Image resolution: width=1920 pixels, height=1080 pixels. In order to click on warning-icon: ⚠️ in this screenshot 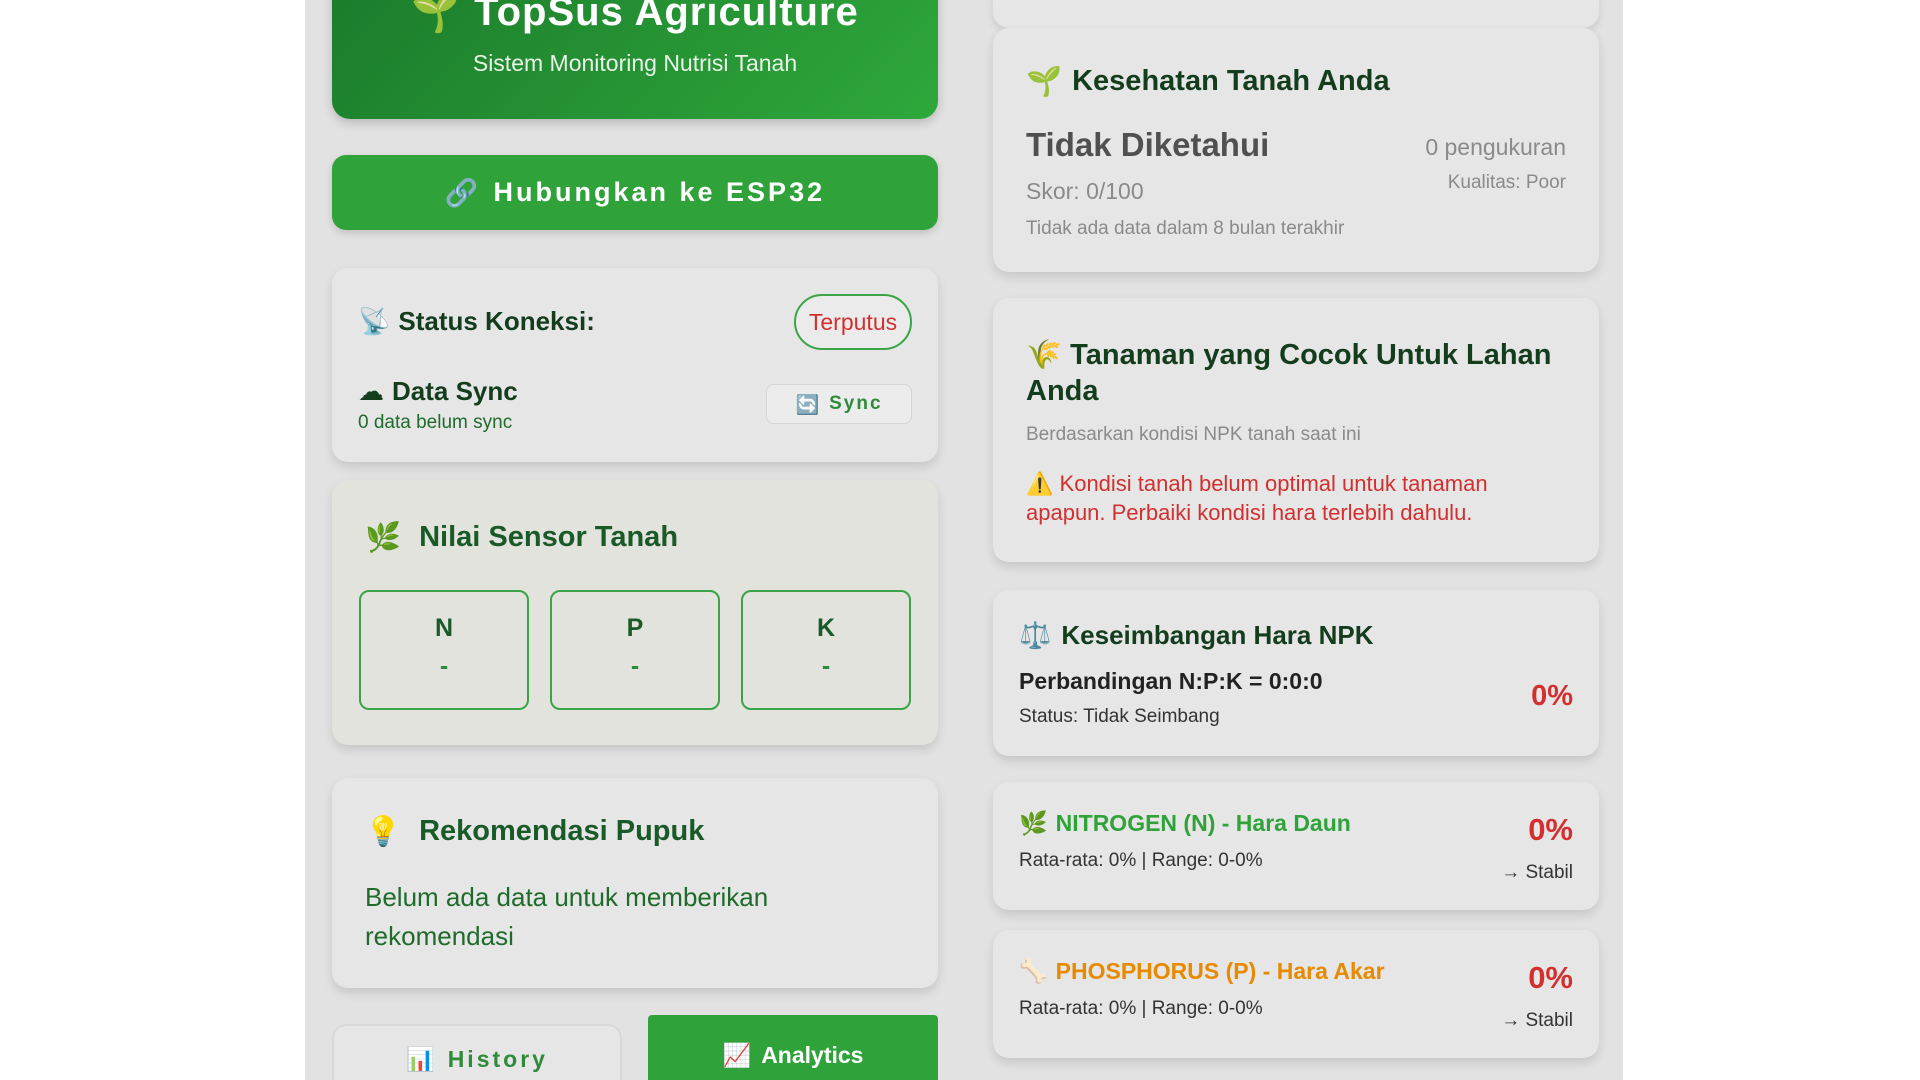, I will do `click(1040, 484)`.